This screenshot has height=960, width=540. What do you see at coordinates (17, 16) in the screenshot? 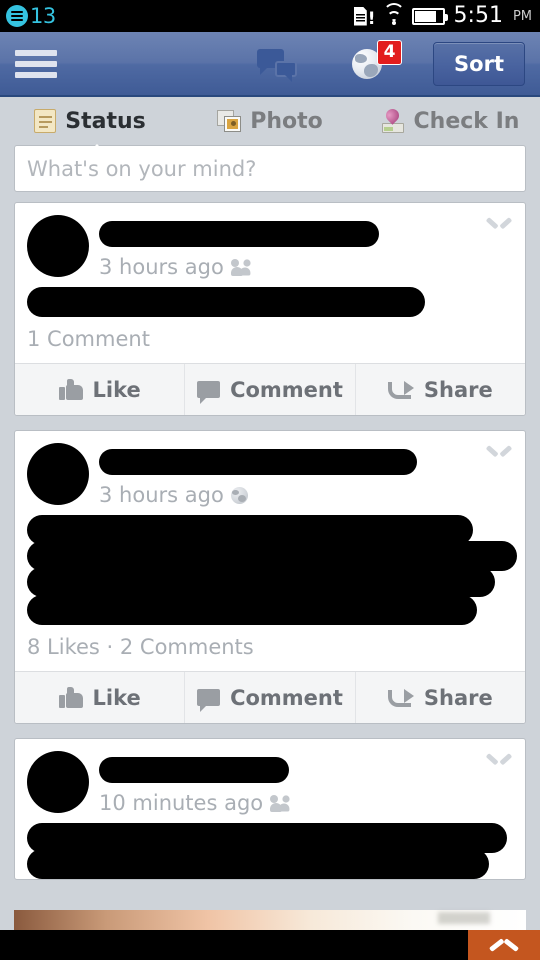
I see `news-list-icon` at bounding box center [17, 16].